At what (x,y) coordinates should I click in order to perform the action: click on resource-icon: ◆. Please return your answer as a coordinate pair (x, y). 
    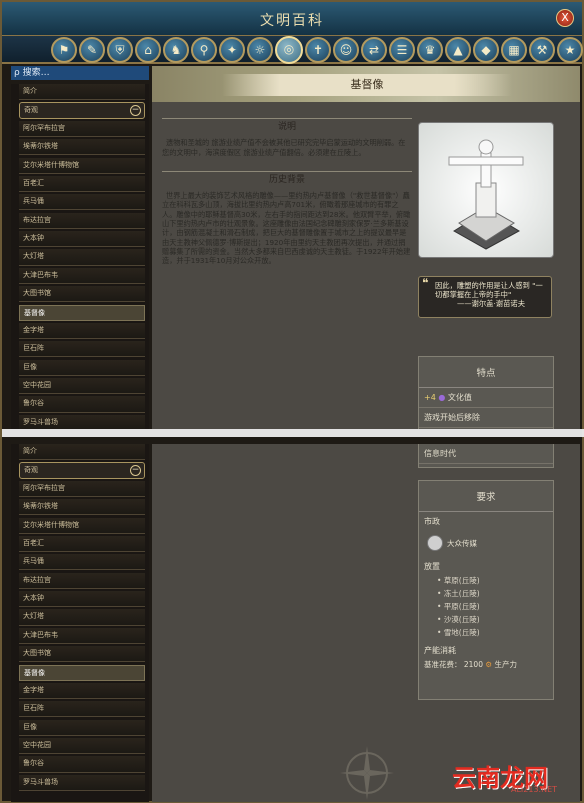
    Looking at the image, I should click on (486, 50).